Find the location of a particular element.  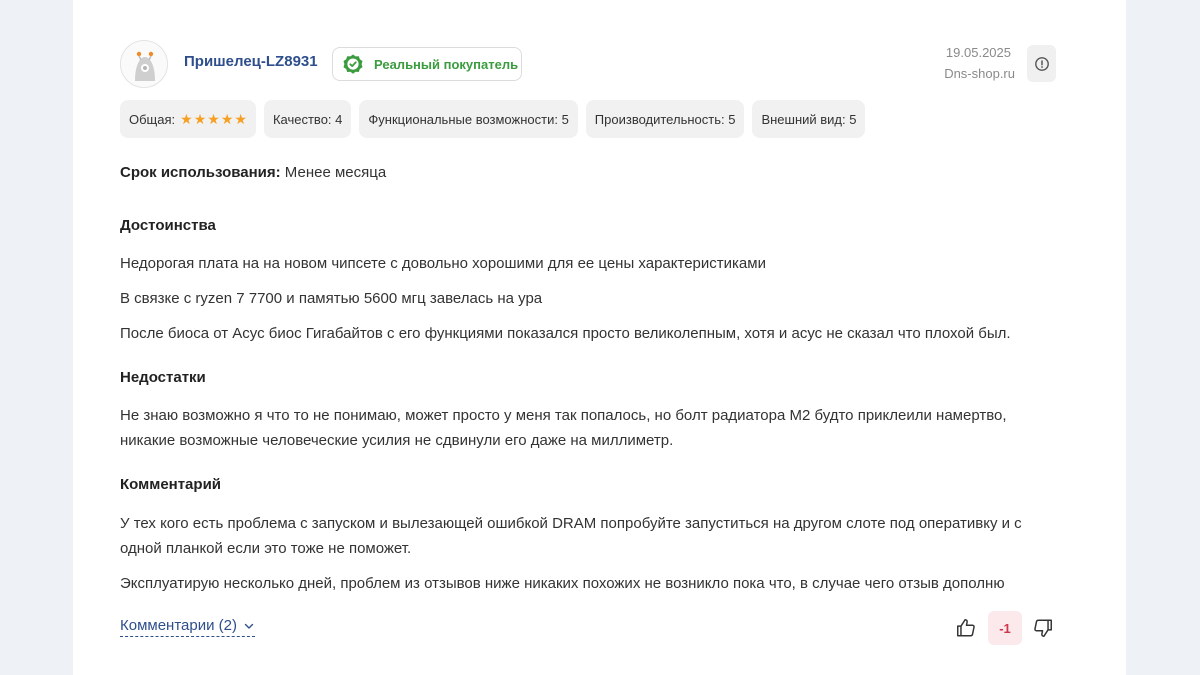

author-name: Пришелец-LZ8931 is located at coordinates (251, 61).